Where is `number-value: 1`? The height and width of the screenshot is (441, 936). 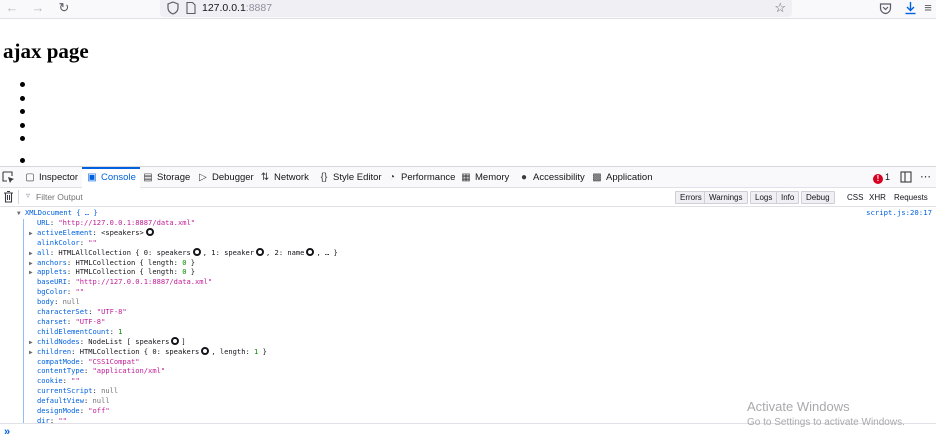
number-value: 1 is located at coordinates (120, 331).